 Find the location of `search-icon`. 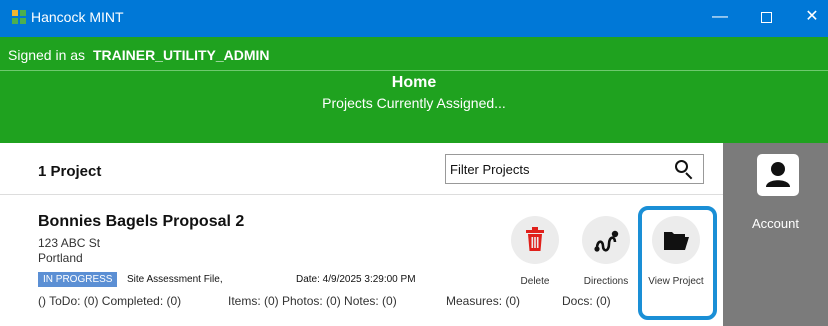

search-icon is located at coordinates (684, 169).